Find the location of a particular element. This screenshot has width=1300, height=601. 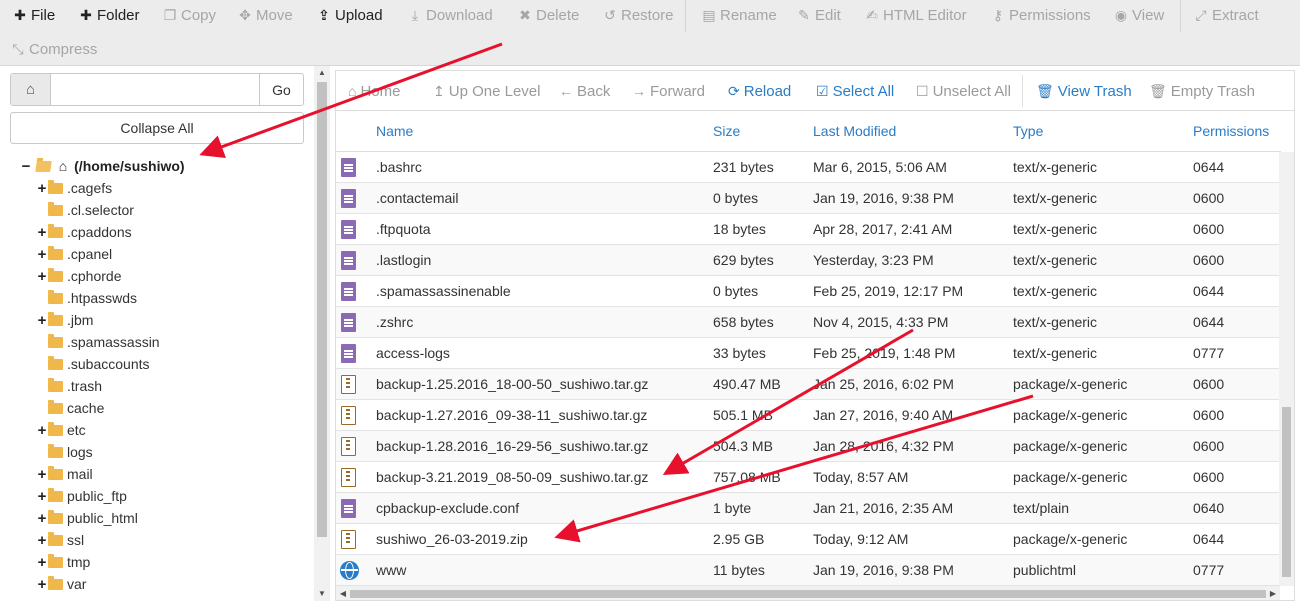

rename-button: ▤ Rename is located at coordinates (738, 15).